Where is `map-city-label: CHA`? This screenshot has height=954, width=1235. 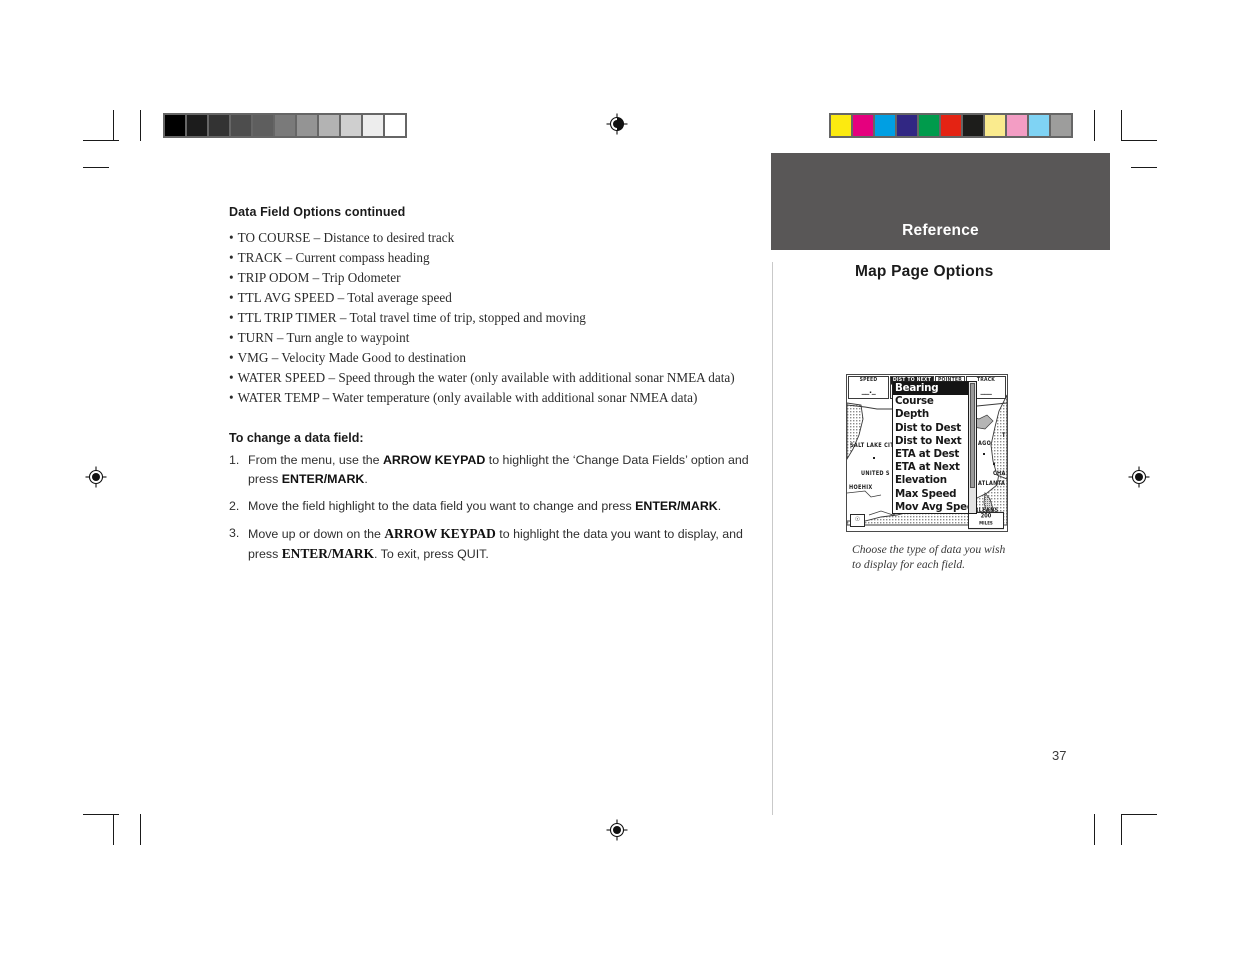 map-city-label: CHA is located at coordinates (999, 474).